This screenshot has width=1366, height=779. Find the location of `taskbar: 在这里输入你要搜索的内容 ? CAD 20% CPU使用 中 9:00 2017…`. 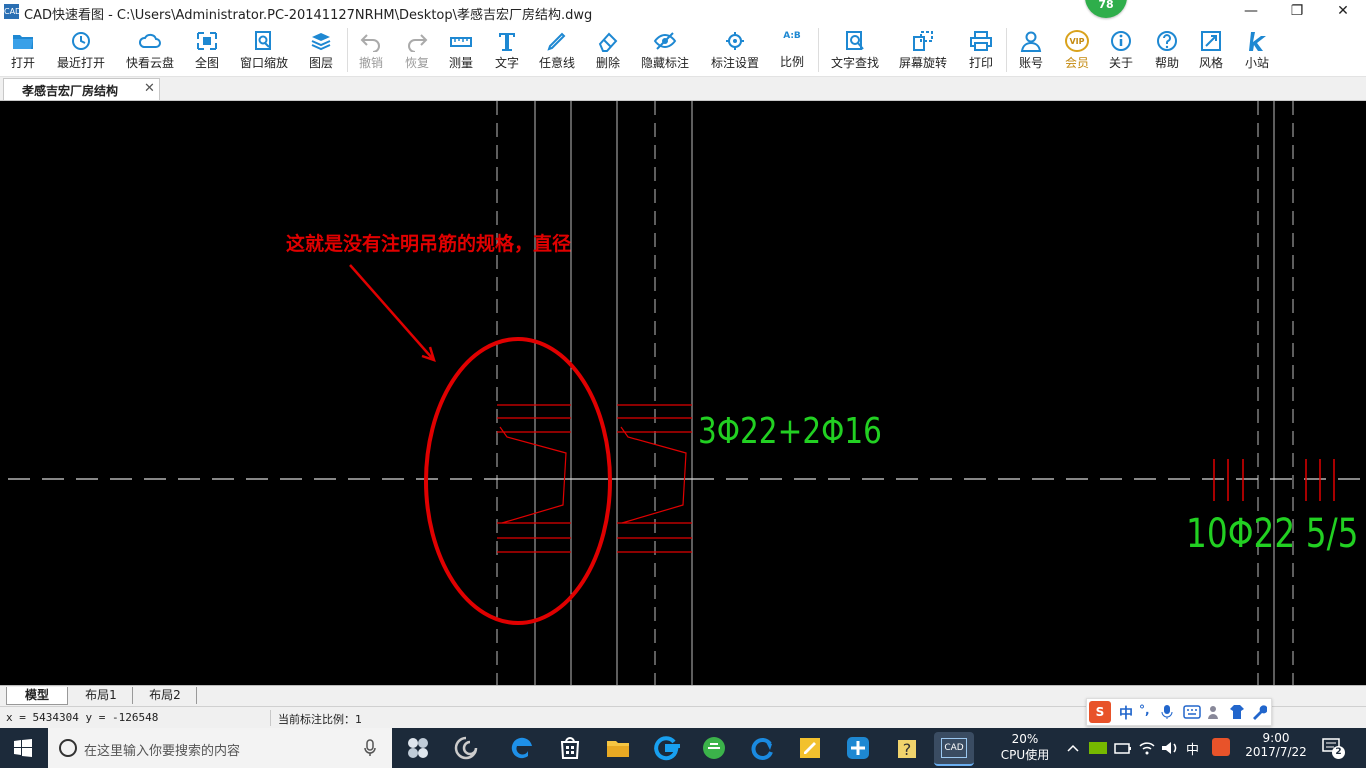

taskbar: 在这里输入你要搜索的内容 ? CAD 20% CPU使用 中 9:00 2017… is located at coordinates (683, 748).